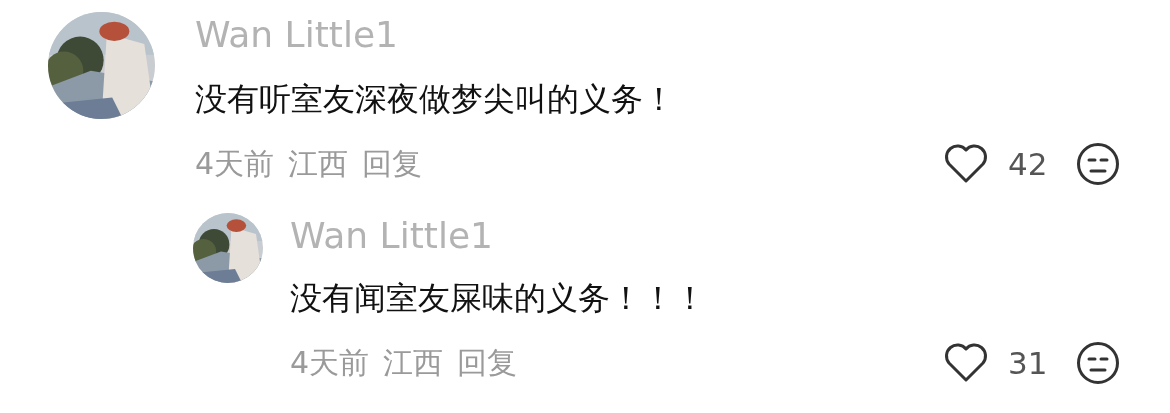  I want to click on like-count: 31, so click(1028, 363).